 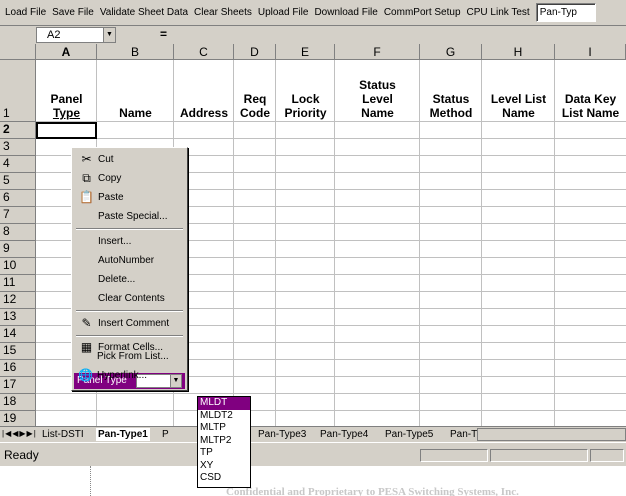 What do you see at coordinates (66, 91) in the screenshot?
I see `header-cell-panel-type: Panel Type` at bounding box center [66, 91].